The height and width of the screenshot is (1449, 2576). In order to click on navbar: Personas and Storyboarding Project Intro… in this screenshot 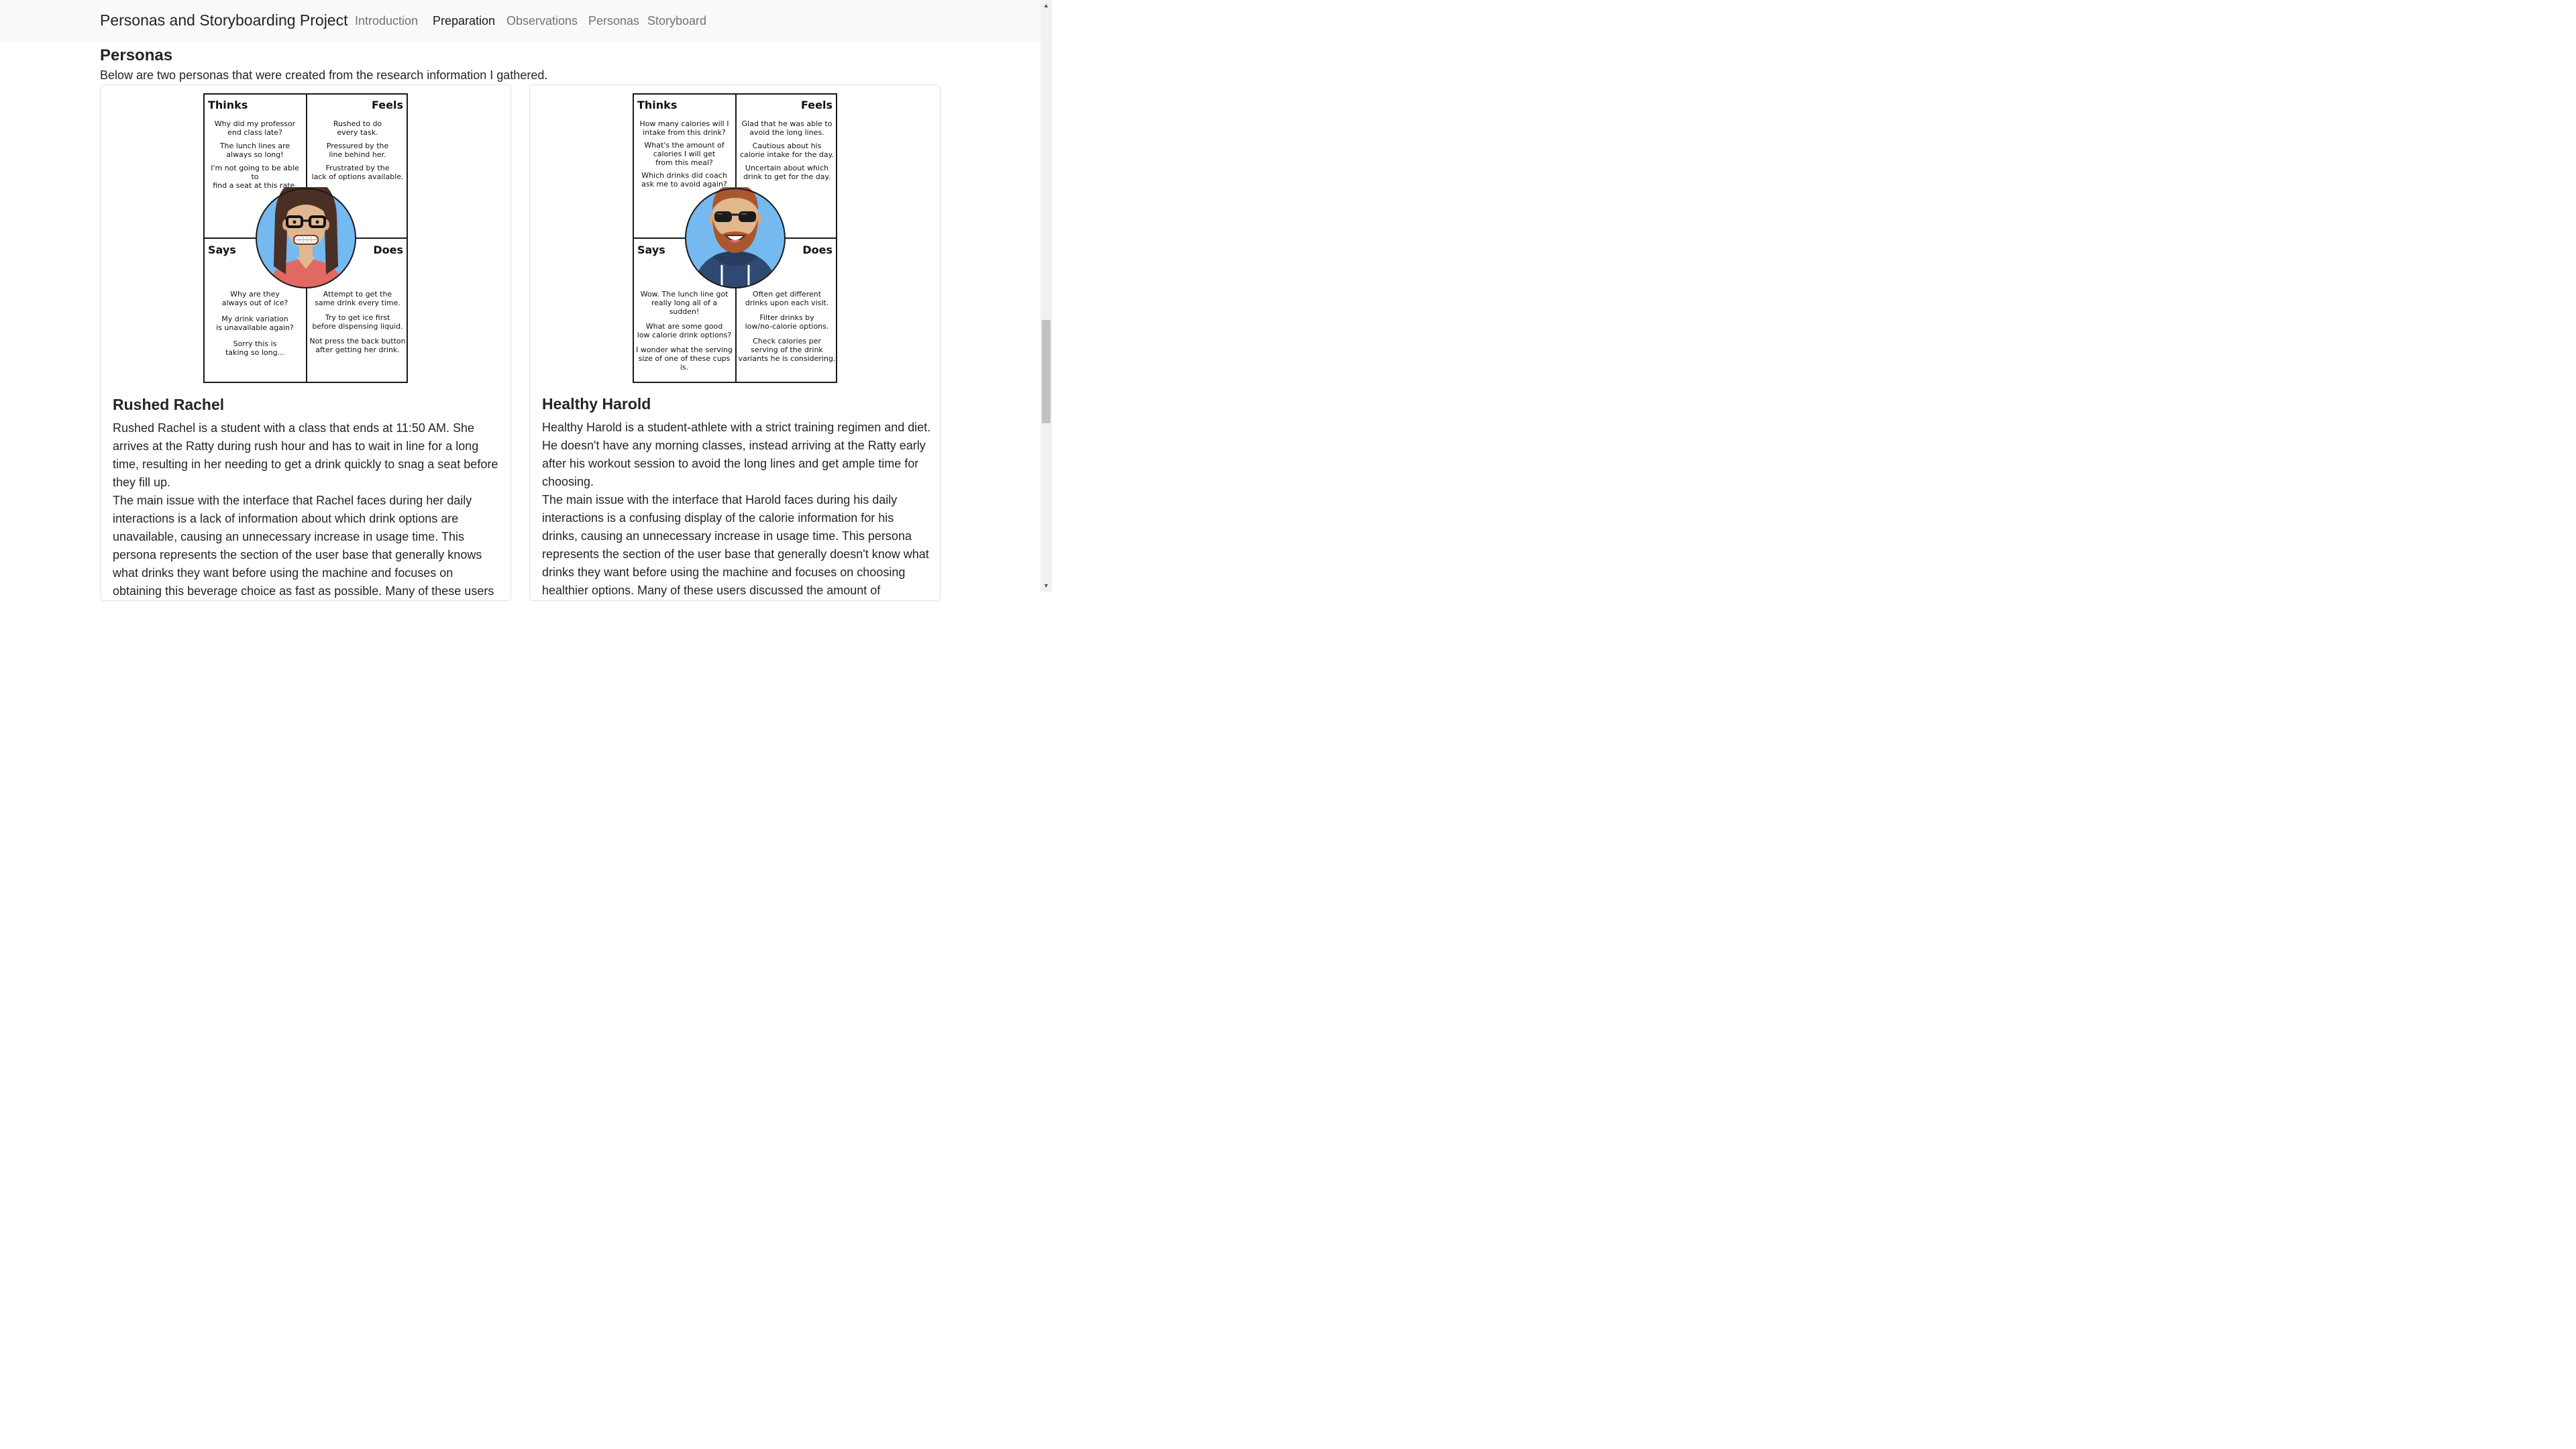, I will do `click(520, 21)`.